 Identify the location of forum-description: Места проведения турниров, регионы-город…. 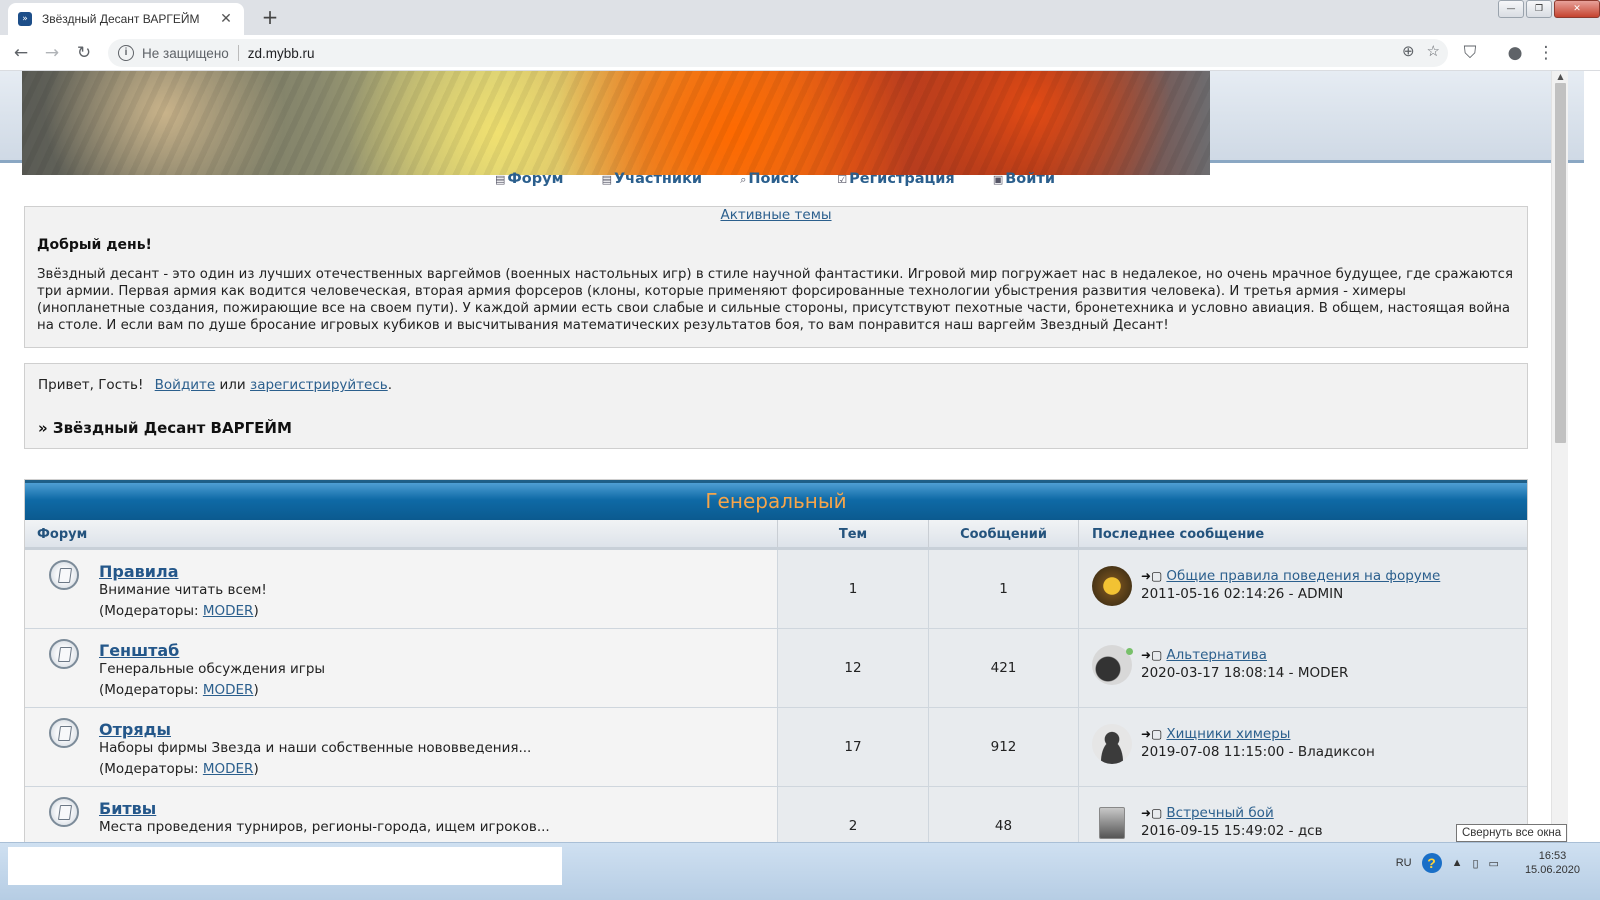
(324, 827).